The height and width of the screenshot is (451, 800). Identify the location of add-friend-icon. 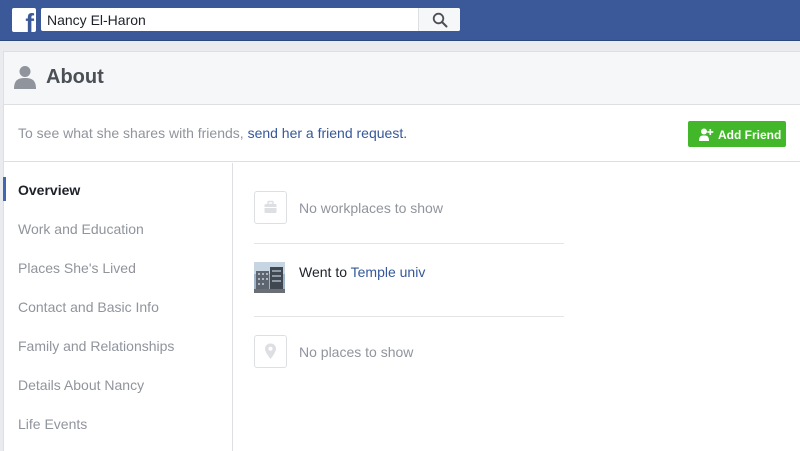
(706, 134).